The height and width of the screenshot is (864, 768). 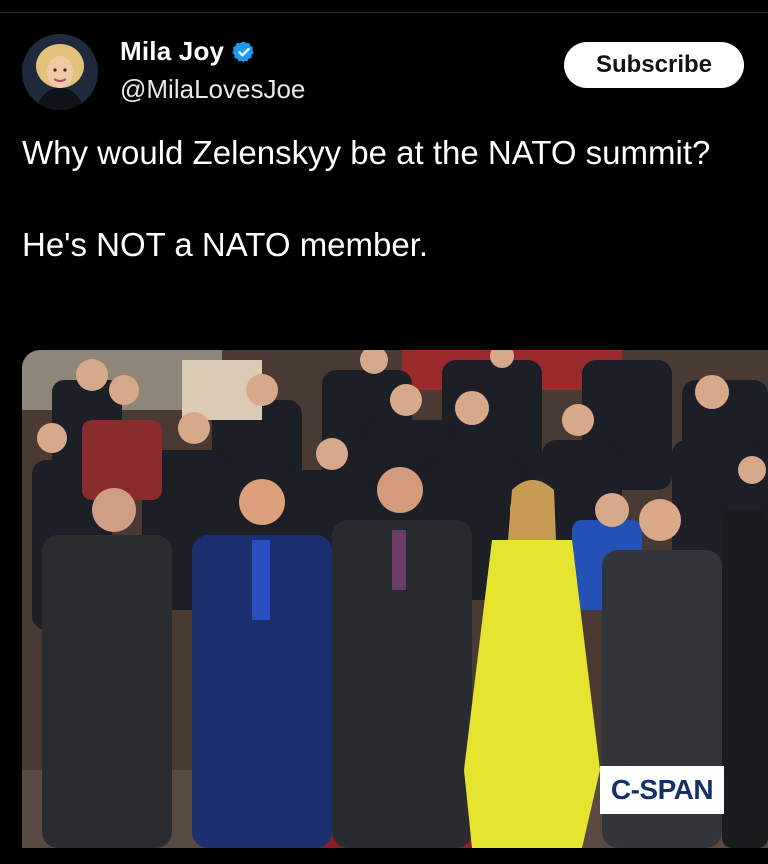 What do you see at coordinates (654, 65) in the screenshot?
I see `subscribe-button: Subscribe` at bounding box center [654, 65].